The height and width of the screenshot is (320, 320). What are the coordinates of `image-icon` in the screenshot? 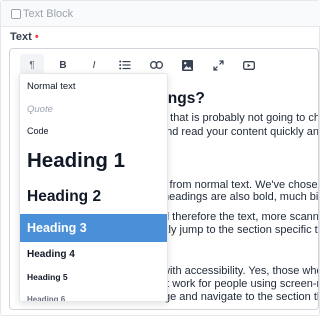 It's located at (187, 65).